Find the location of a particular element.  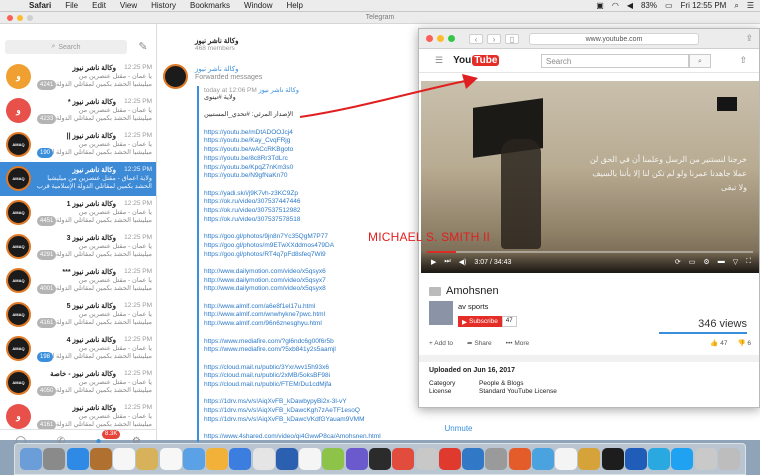

avatar is located at coordinates (175, 76).